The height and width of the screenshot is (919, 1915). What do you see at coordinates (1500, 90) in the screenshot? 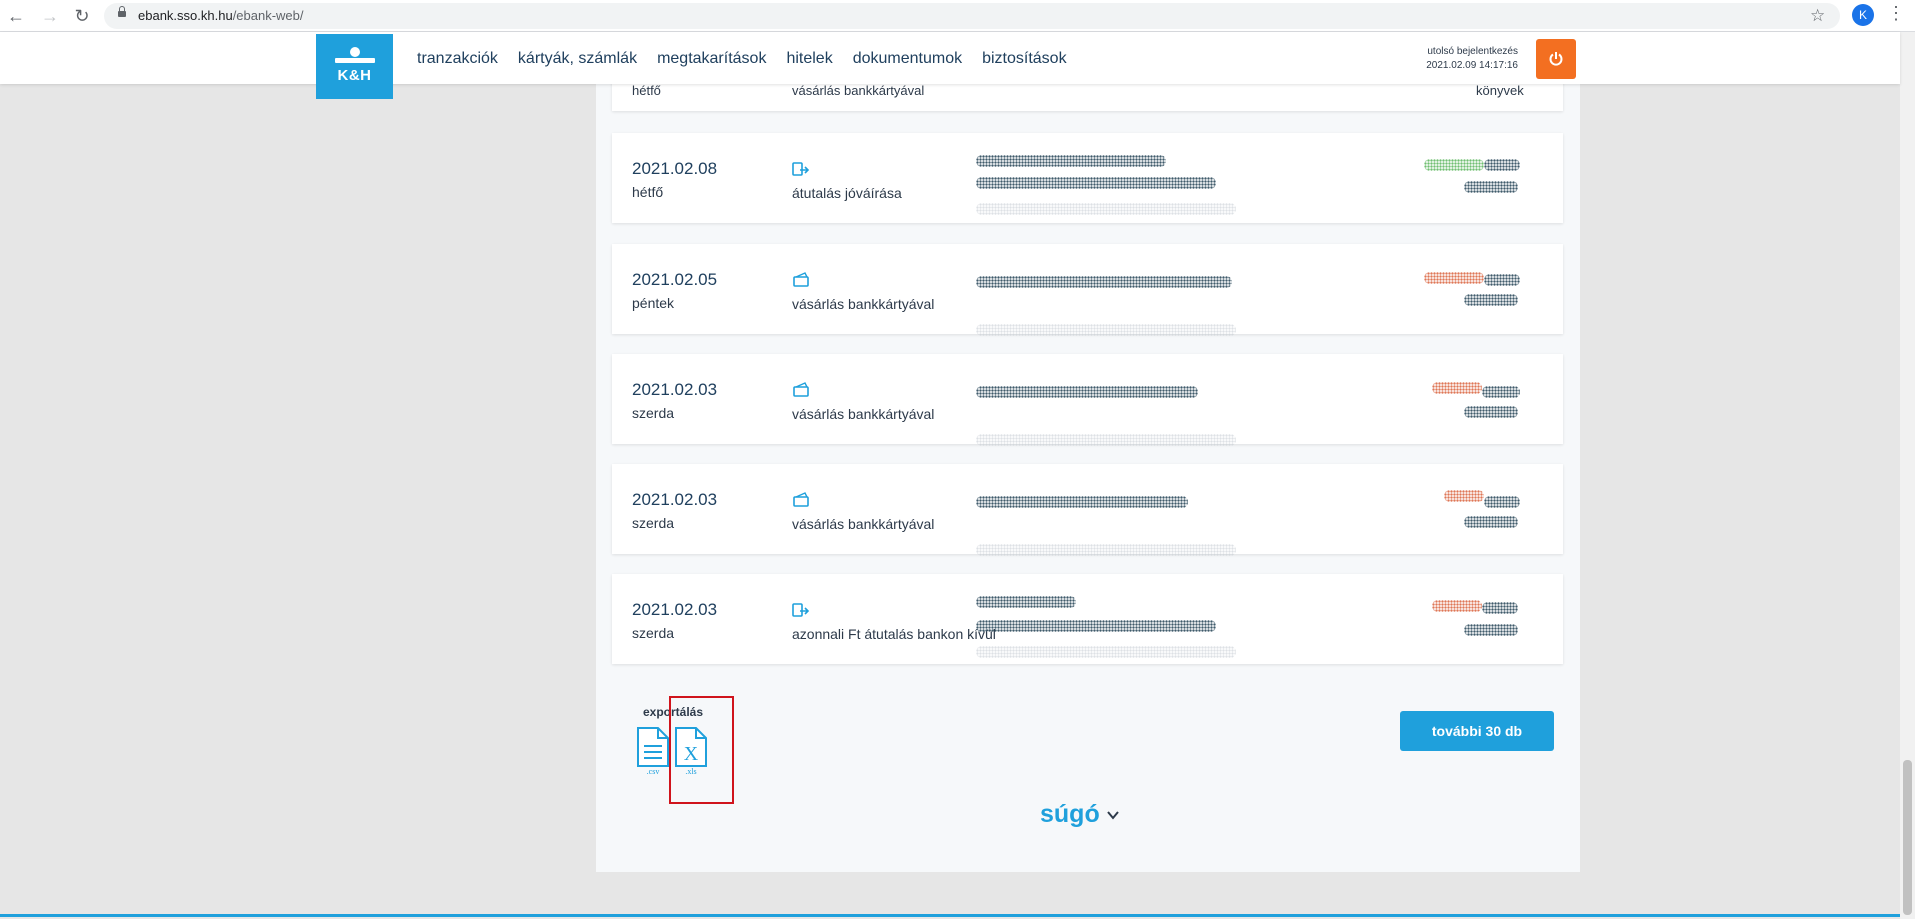
I see `transaction-category: könyvek` at bounding box center [1500, 90].